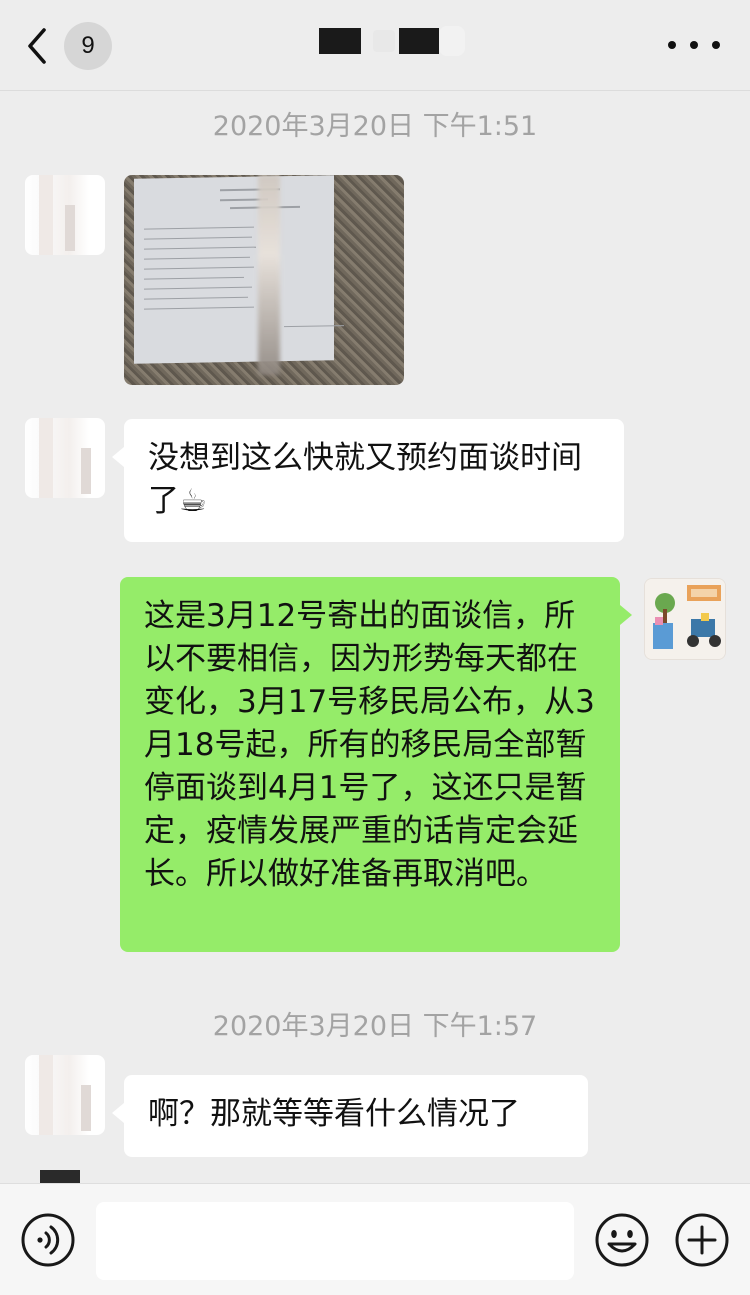 The height and width of the screenshot is (1295, 750). I want to click on message-input, so click(335, 1241).